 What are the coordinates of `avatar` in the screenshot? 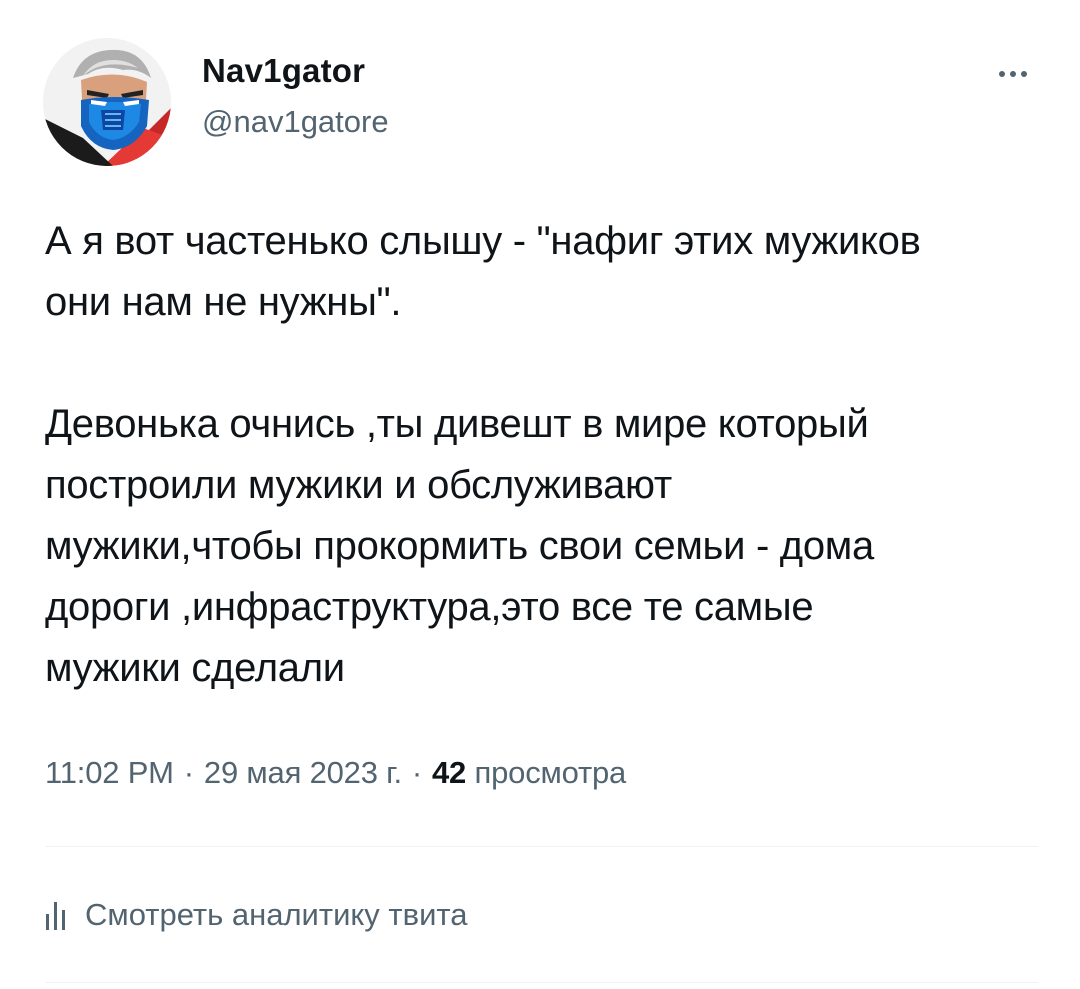 It's located at (107, 102).